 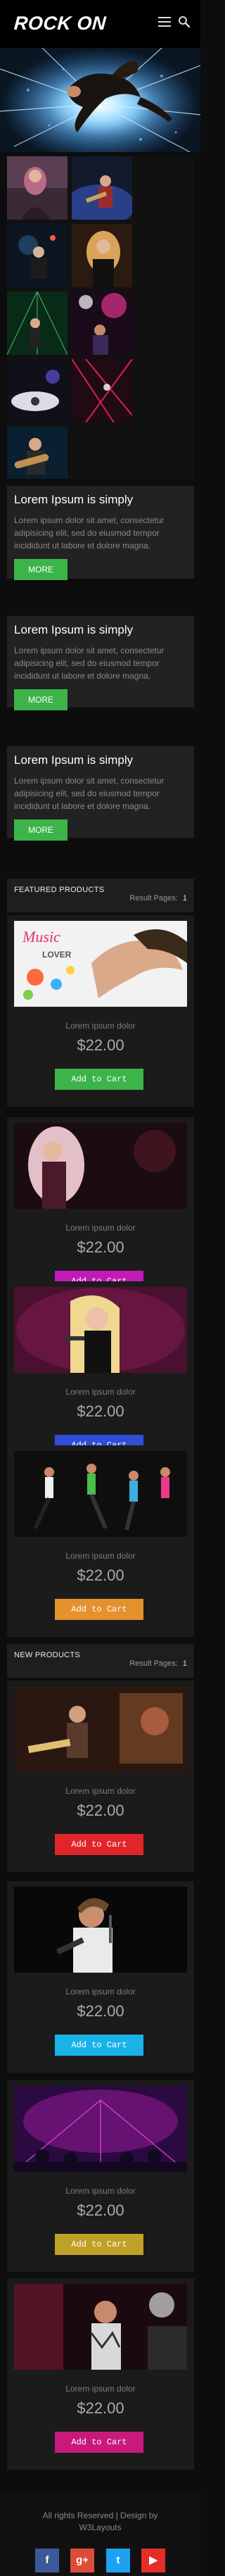 I want to click on site-header: ROCK ON, so click(x=100, y=24).